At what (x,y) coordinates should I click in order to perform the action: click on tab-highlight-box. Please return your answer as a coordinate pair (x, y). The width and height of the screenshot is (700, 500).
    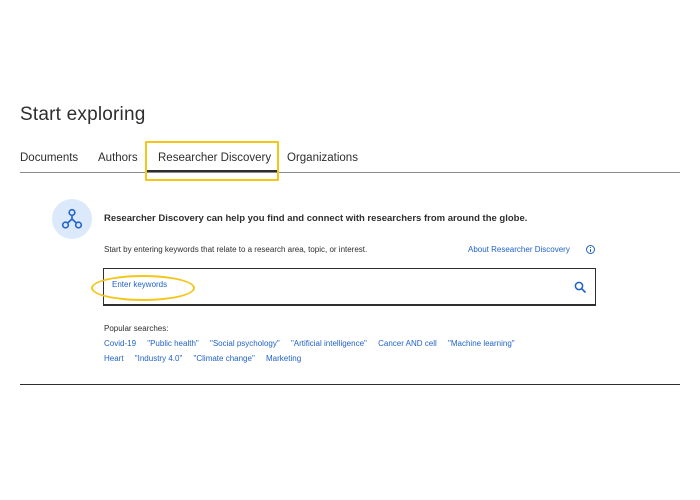
    Looking at the image, I should click on (212, 161).